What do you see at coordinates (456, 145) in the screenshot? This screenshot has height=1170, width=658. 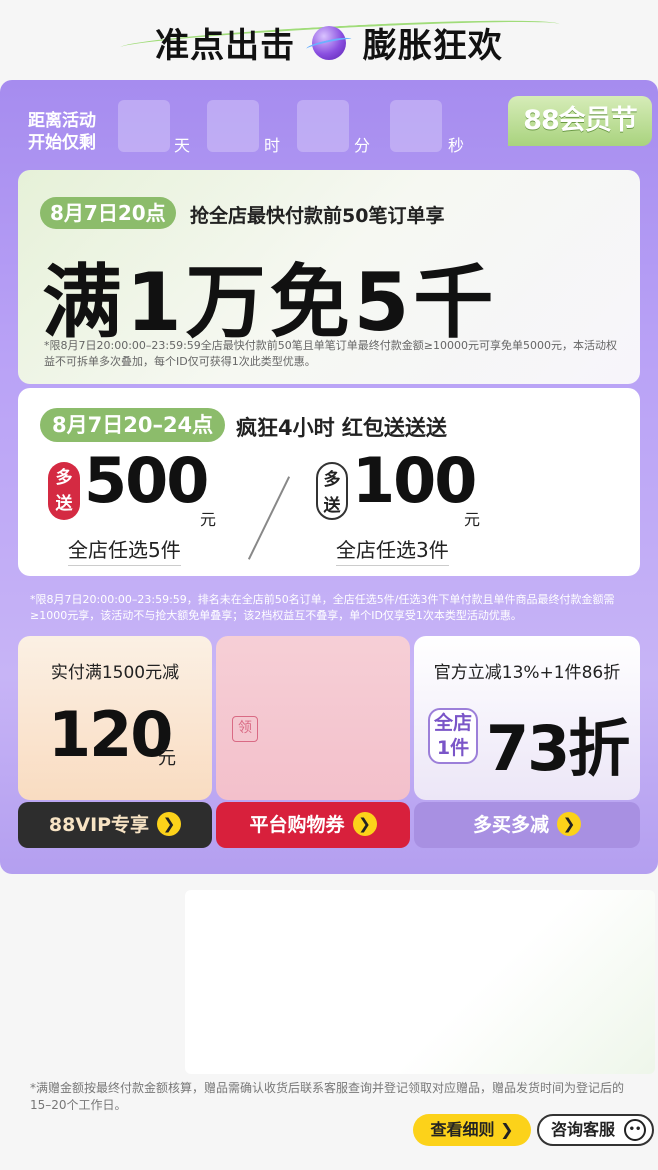 I see `countdown-unit-seconds: 秒` at bounding box center [456, 145].